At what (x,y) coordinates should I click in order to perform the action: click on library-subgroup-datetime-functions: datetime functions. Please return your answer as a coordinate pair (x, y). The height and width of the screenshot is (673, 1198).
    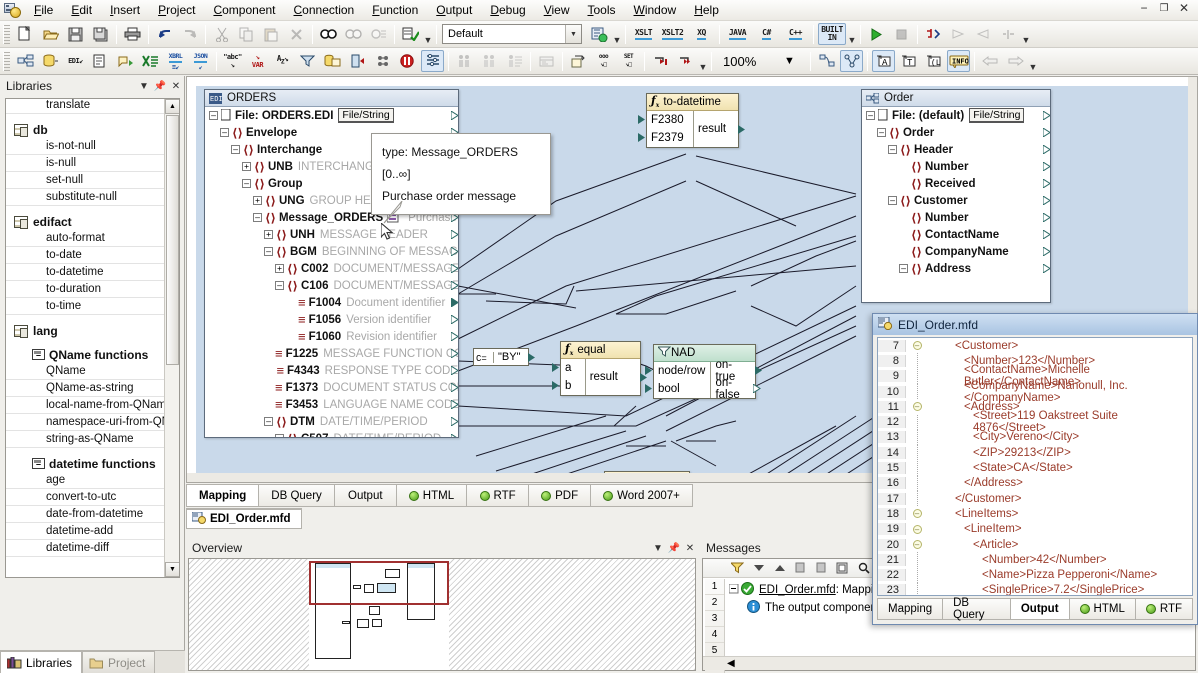
    Looking at the image, I should click on (86, 463).